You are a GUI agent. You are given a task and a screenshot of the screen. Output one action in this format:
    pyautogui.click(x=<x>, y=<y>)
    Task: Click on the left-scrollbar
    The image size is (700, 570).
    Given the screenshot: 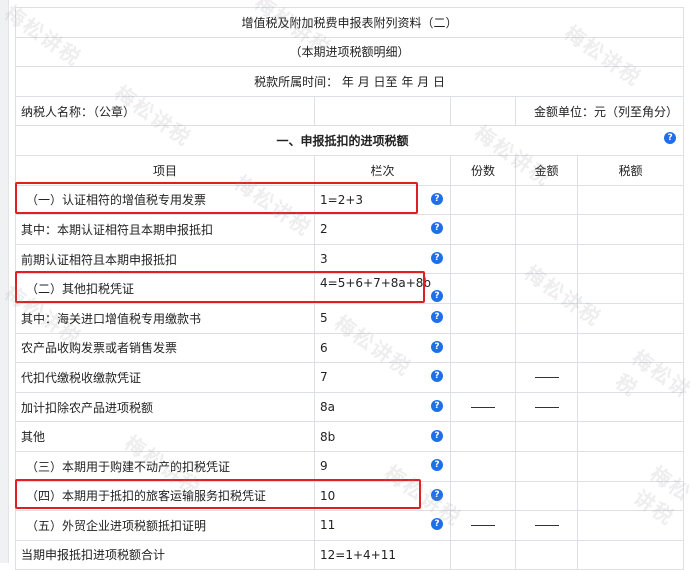 What is the action you would take?
    pyautogui.click(x=4, y=281)
    